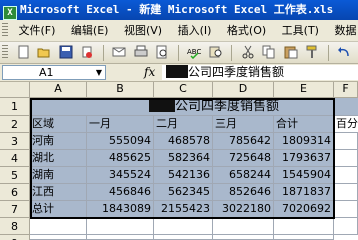  What do you see at coordinates (243, 175) in the screenshot?
I see `table-cell: 658244` at bounding box center [243, 175].